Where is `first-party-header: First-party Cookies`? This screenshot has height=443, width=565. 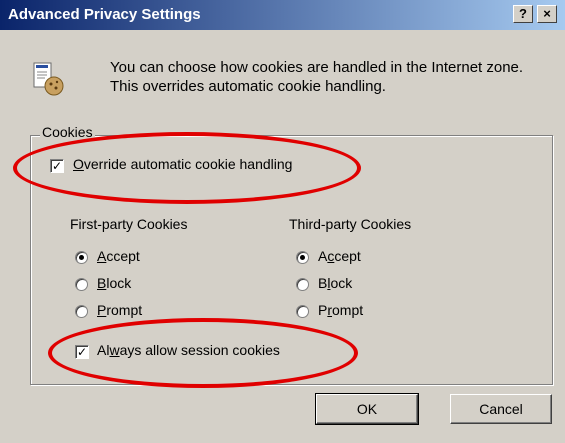 first-party-header: First-party Cookies is located at coordinates (129, 224).